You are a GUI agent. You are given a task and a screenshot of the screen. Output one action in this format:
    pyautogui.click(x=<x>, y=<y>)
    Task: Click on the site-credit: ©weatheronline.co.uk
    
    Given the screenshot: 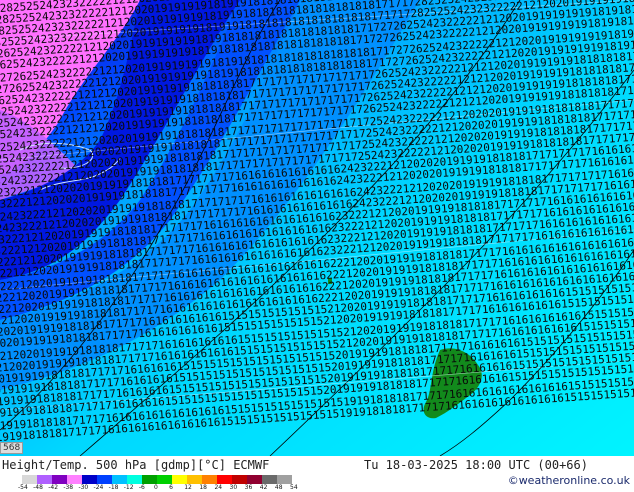 What is the action you would take?
    pyautogui.click(x=569, y=480)
    